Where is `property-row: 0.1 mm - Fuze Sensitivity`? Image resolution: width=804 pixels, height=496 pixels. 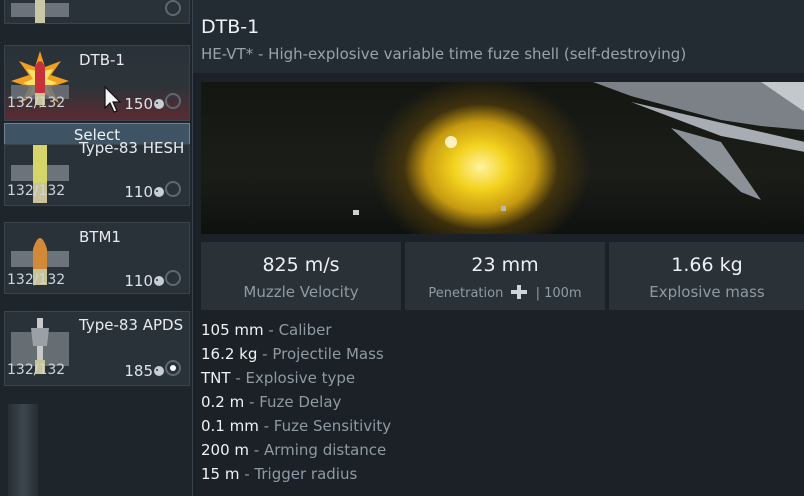
property-row: 0.1 mm - Fuze Sensitivity is located at coordinates (296, 426).